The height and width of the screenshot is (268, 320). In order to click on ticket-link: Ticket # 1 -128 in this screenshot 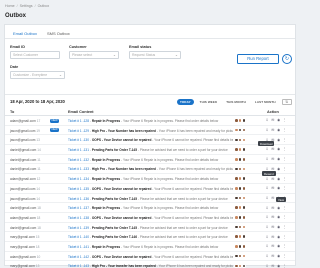, I will do `click(78, 121)`.